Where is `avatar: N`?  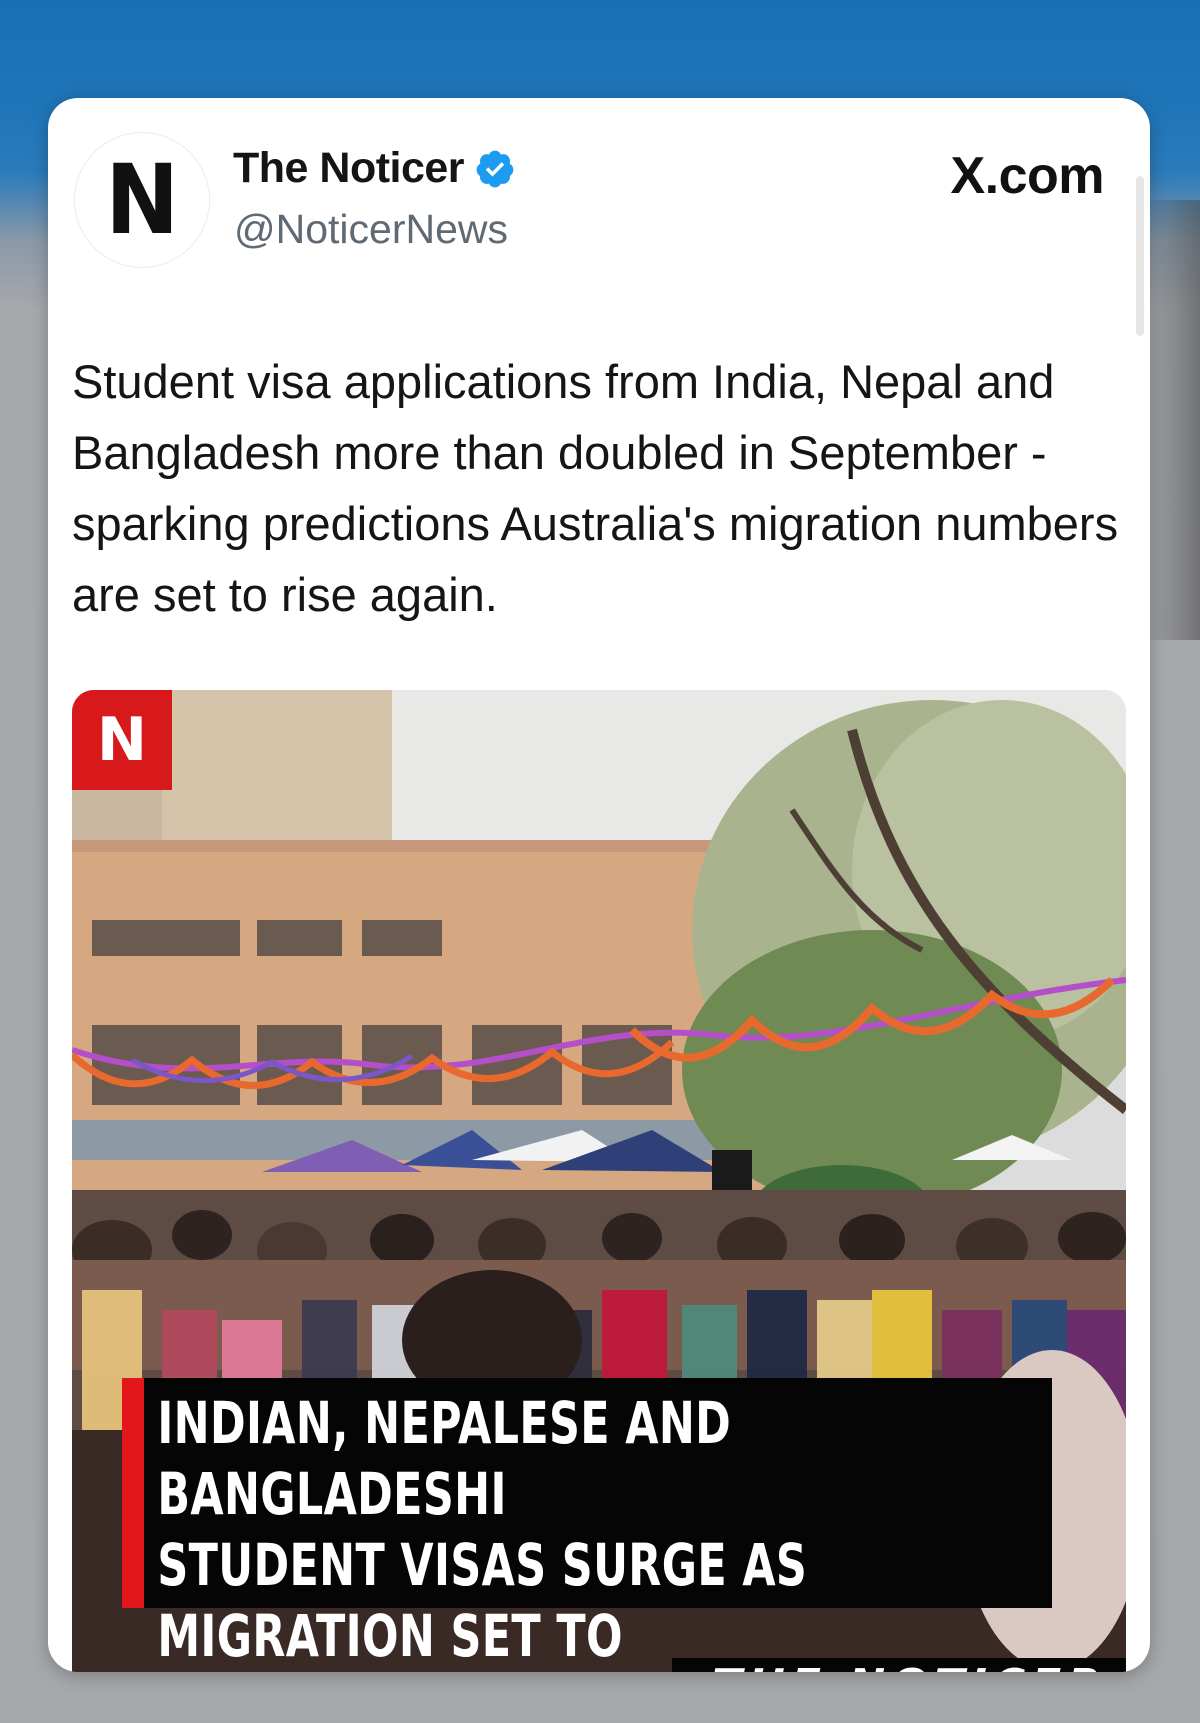
avatar: N is located at coordinates (142, 200).